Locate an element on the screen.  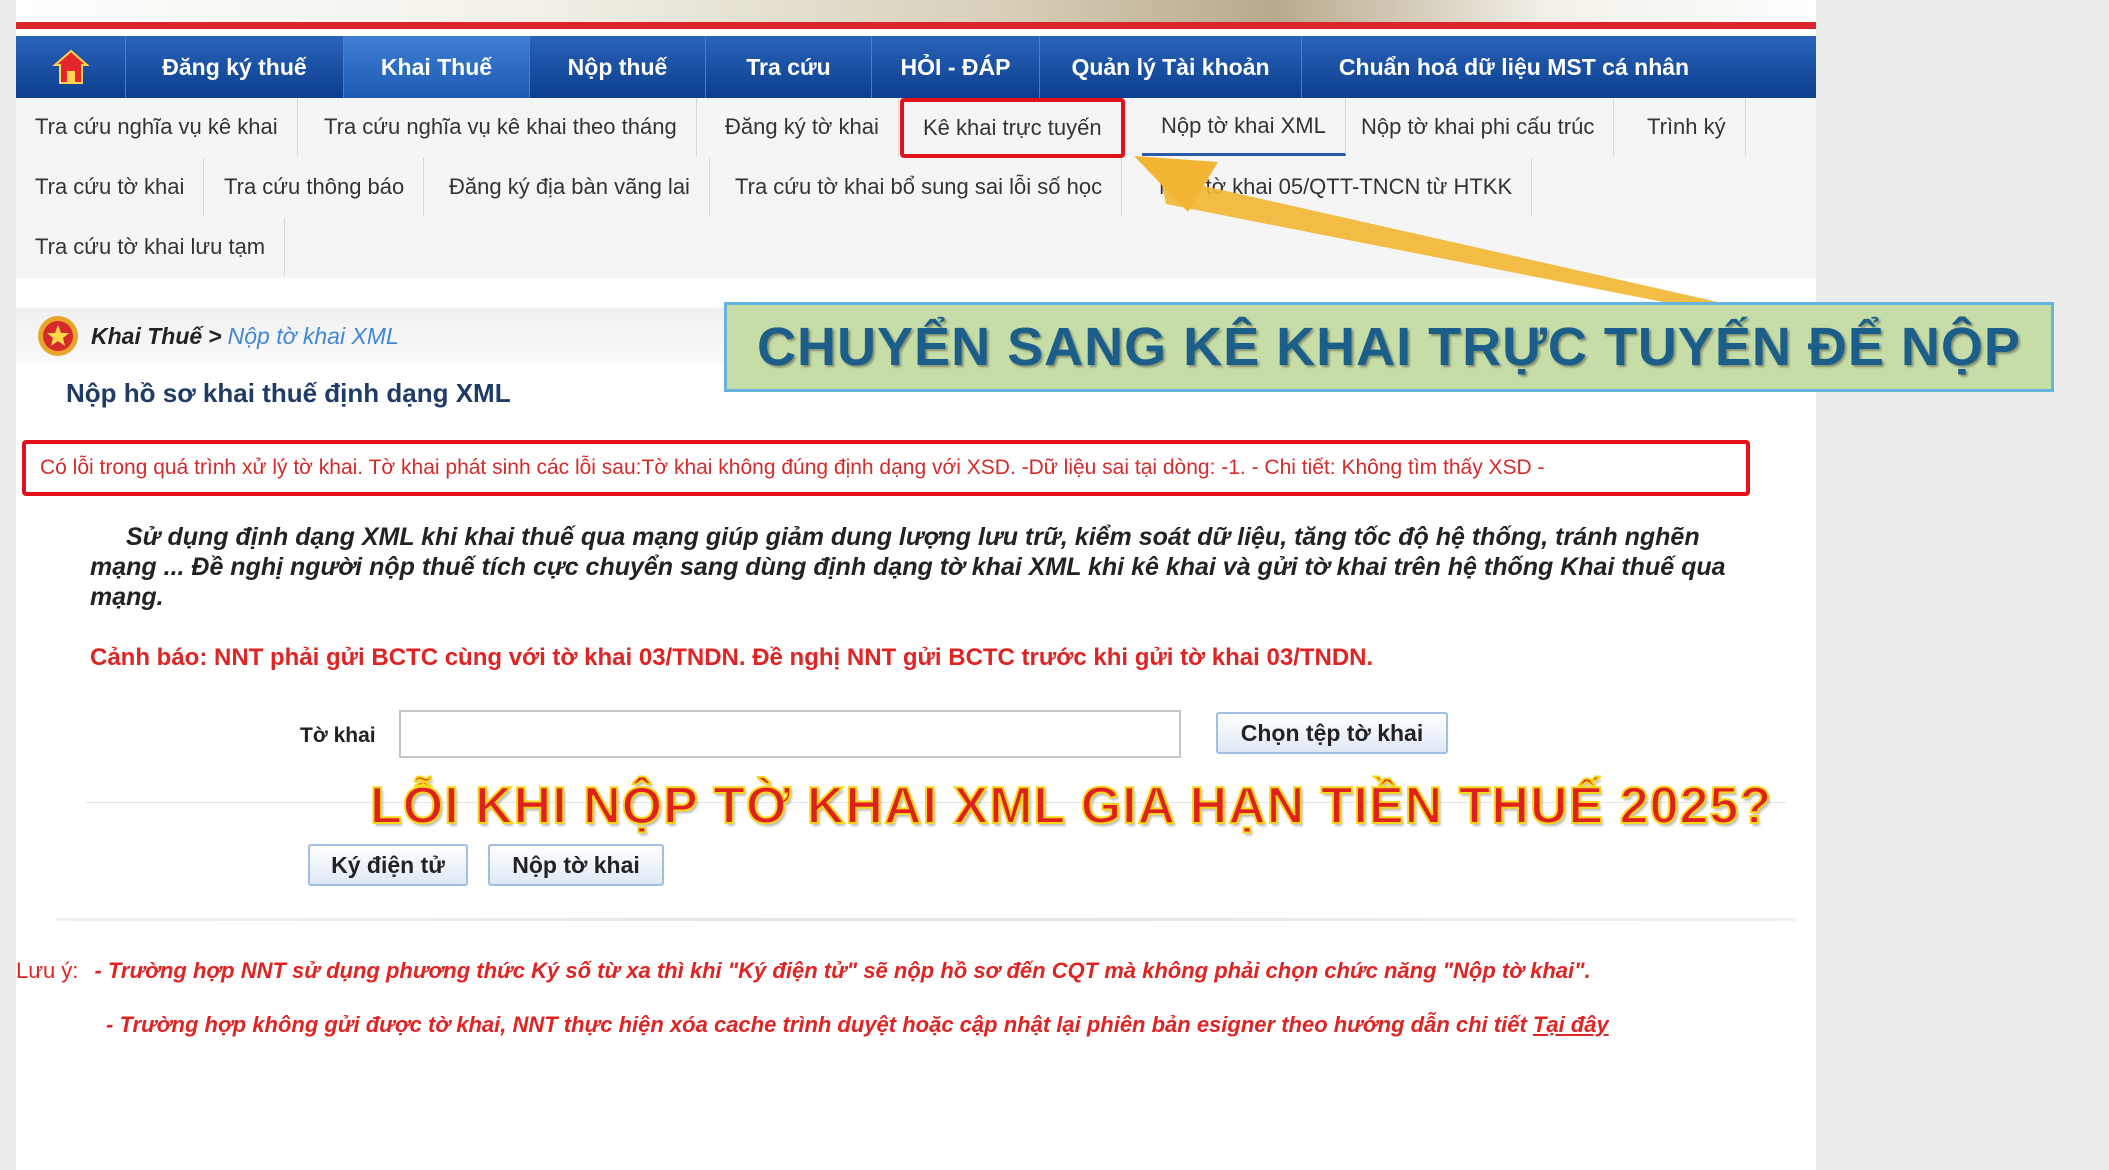
home-button is located at coordinates (71, 67).